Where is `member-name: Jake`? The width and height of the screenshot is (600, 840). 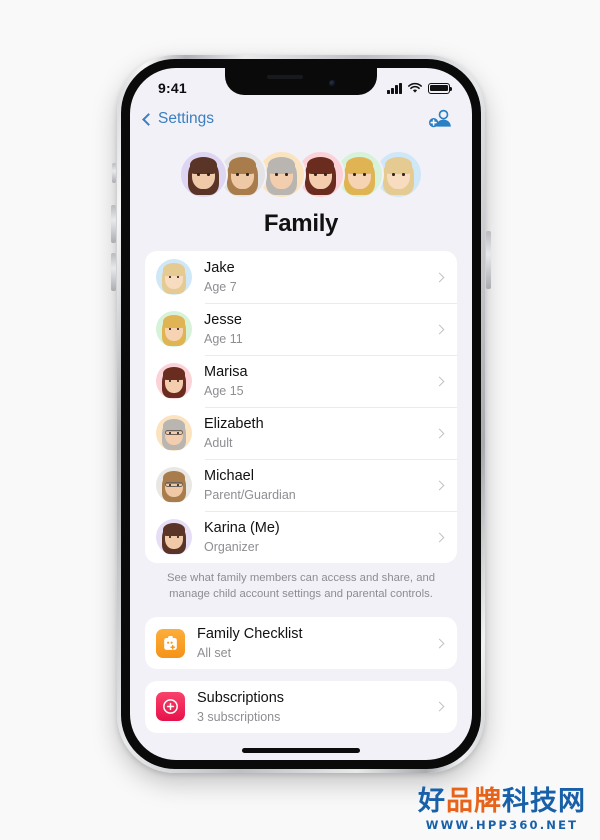
member-name: Jake is located at coordinates (219, 268).